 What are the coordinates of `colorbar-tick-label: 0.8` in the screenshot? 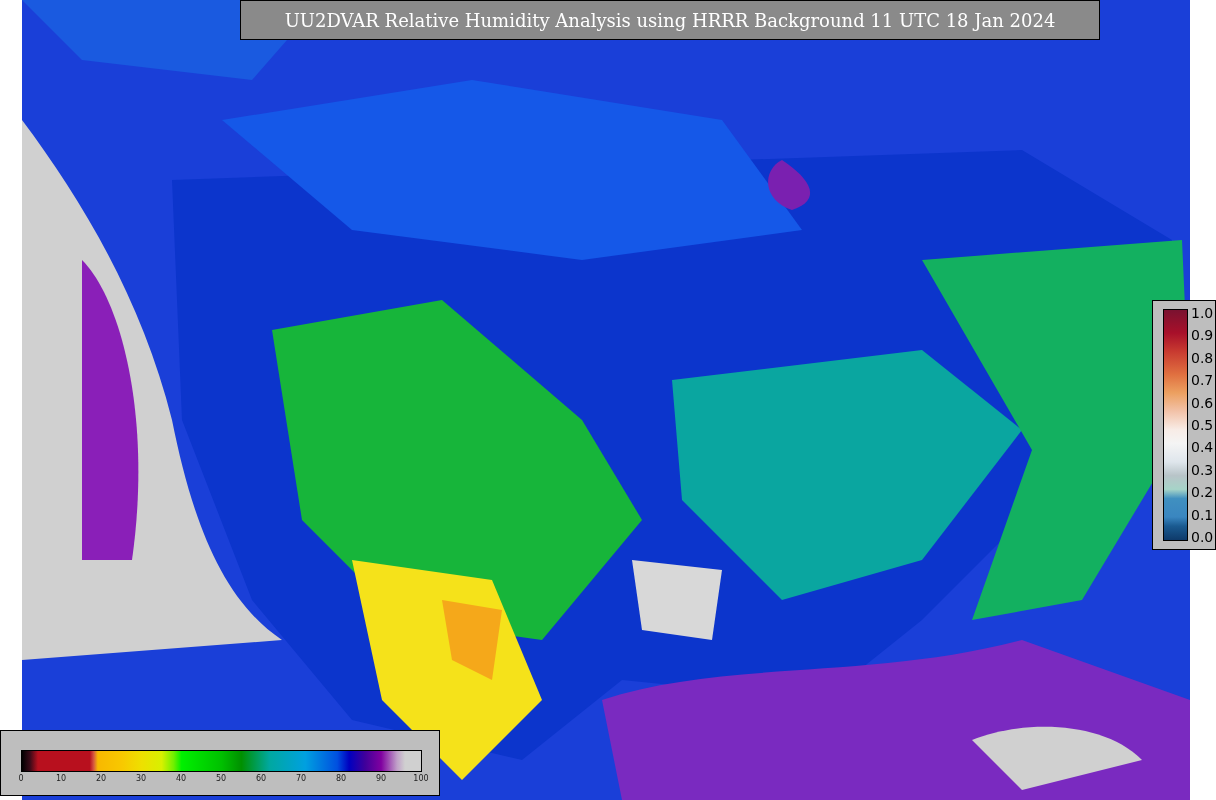 It's located at (1202, 357).